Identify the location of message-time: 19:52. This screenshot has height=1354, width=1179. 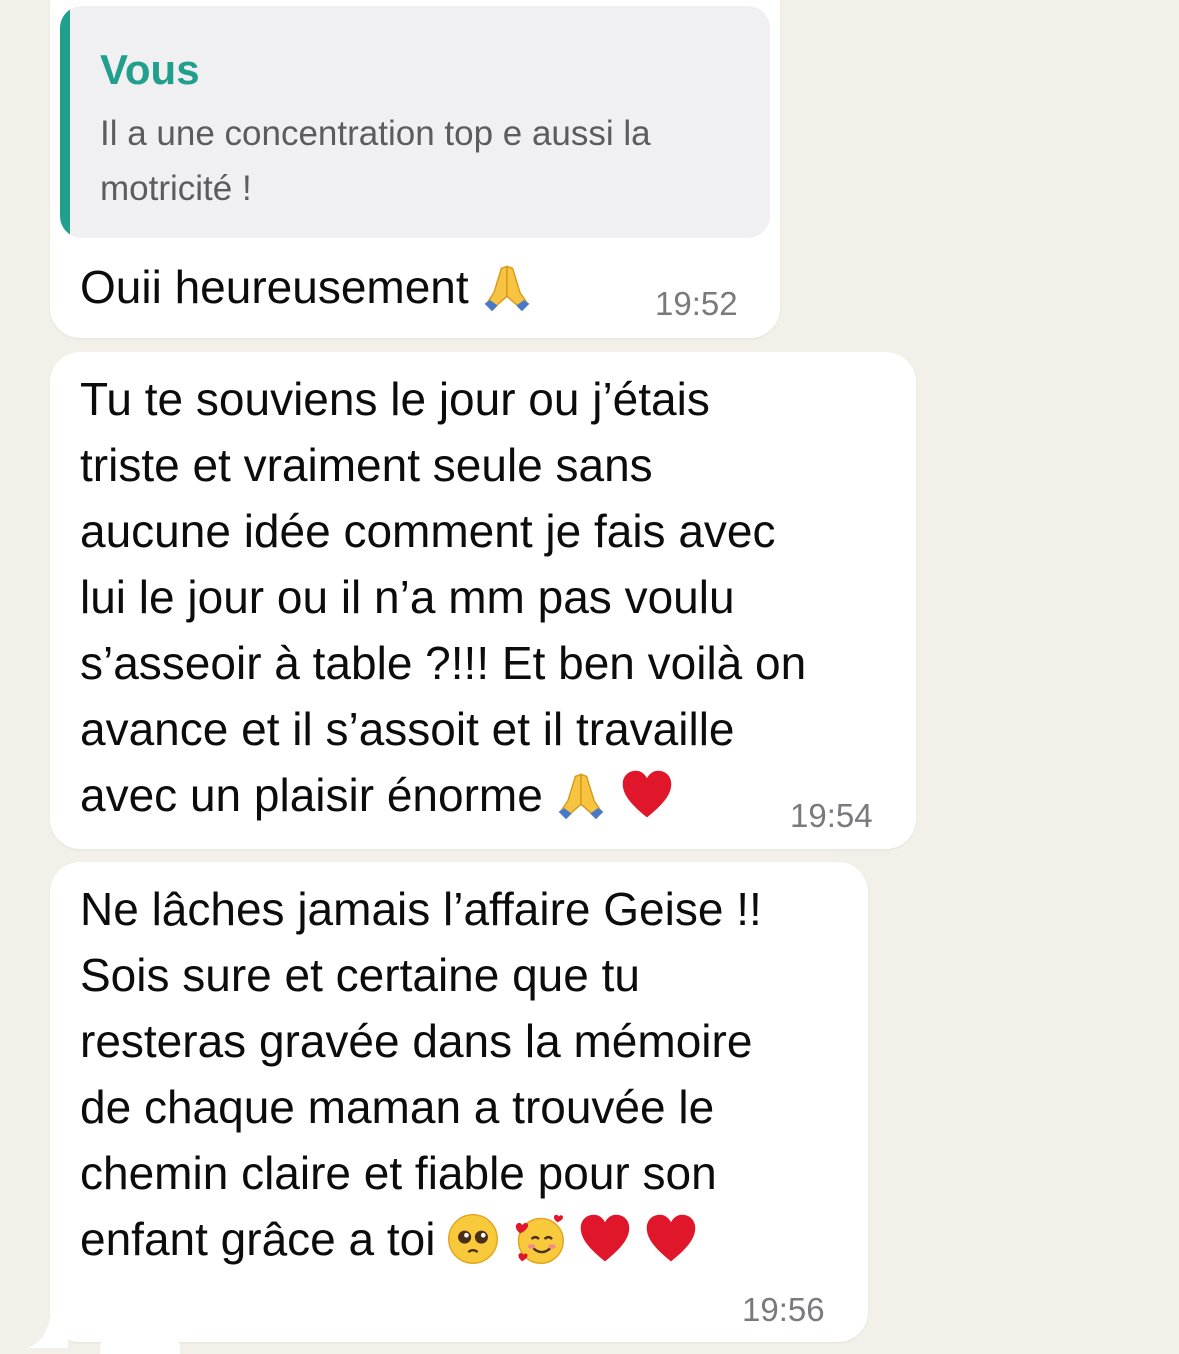
(696, 303).